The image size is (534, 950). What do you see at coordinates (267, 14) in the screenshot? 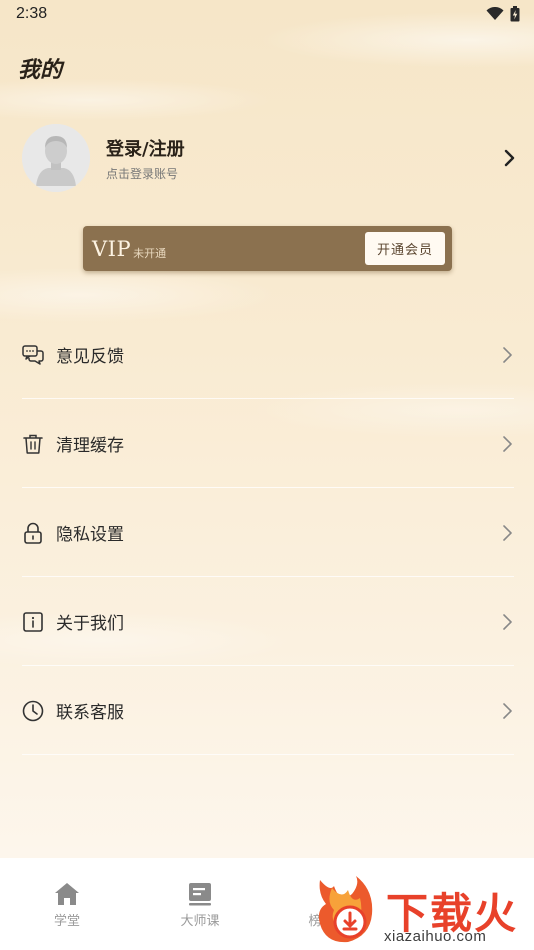
I see `status-bar: 2:38` at bounding box center [267, 14].